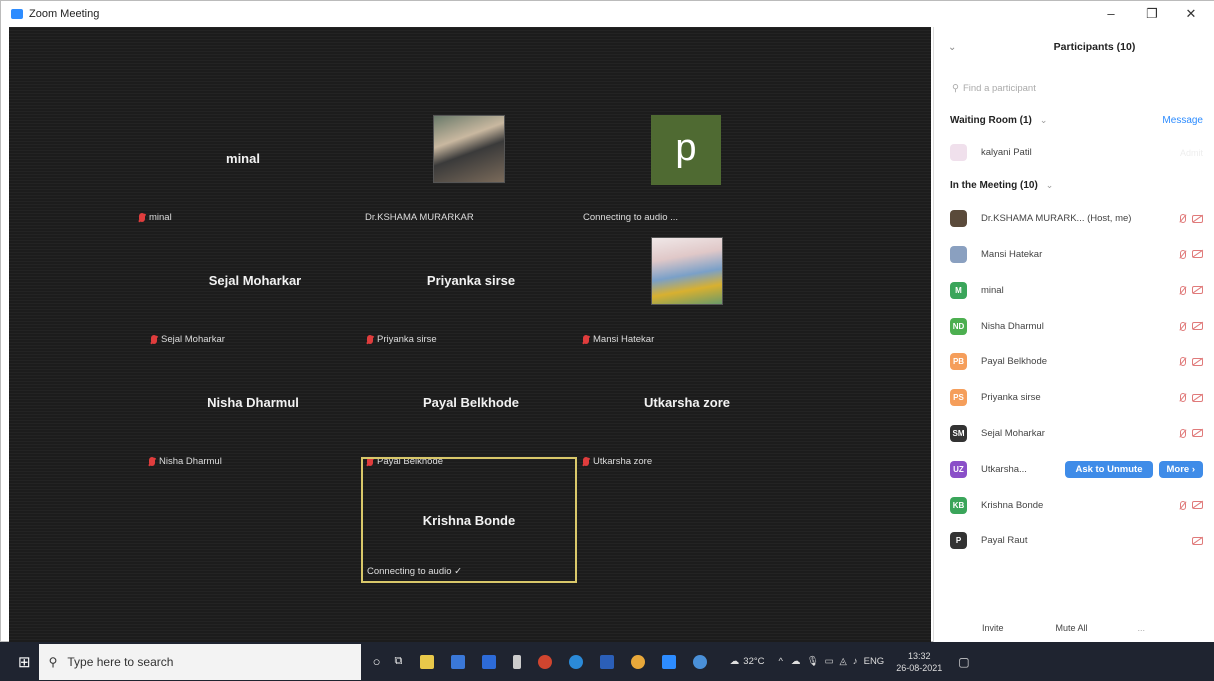 The height and width of the screenshot is (681, 1214). I want to click on dropbox-icon, so click(489, 661).